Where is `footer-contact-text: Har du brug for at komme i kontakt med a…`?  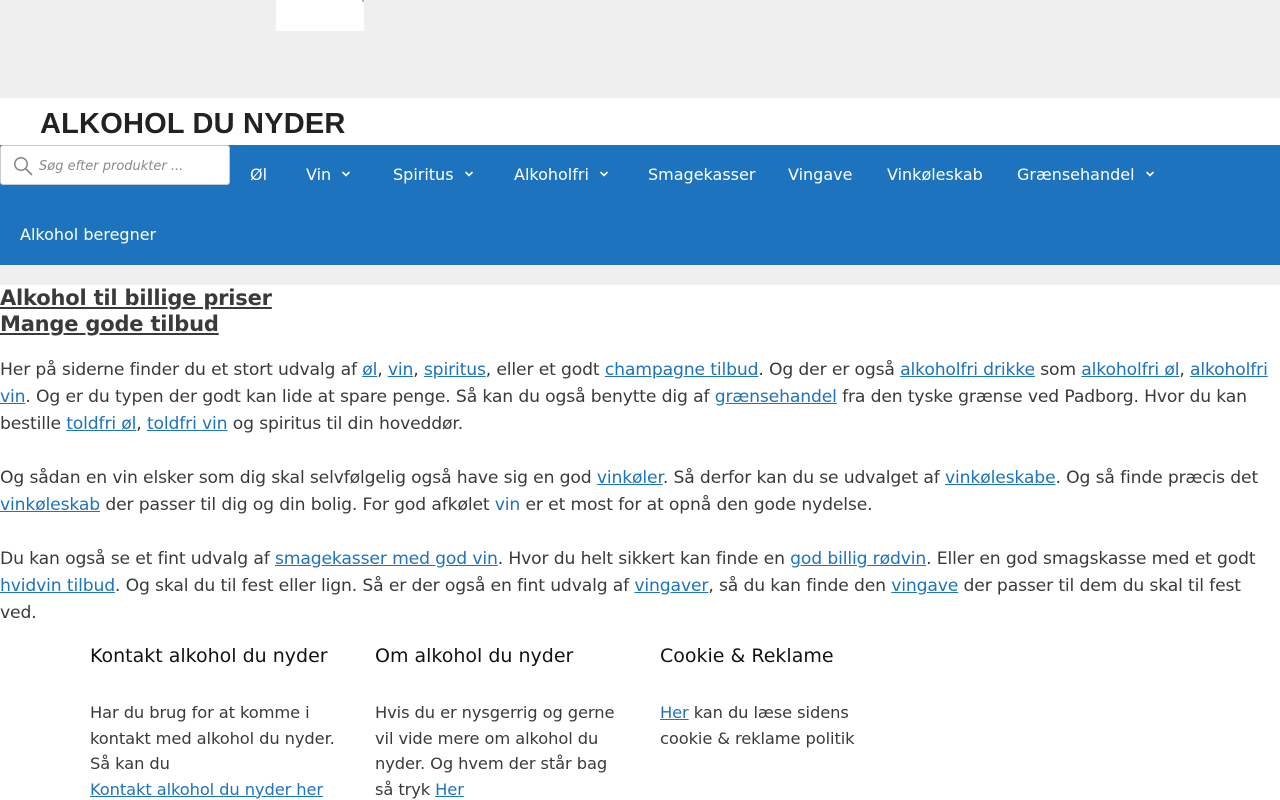 footer-contact-text: Har du brug for at komme i kontakt med a… is located at coordinates (212, 750).